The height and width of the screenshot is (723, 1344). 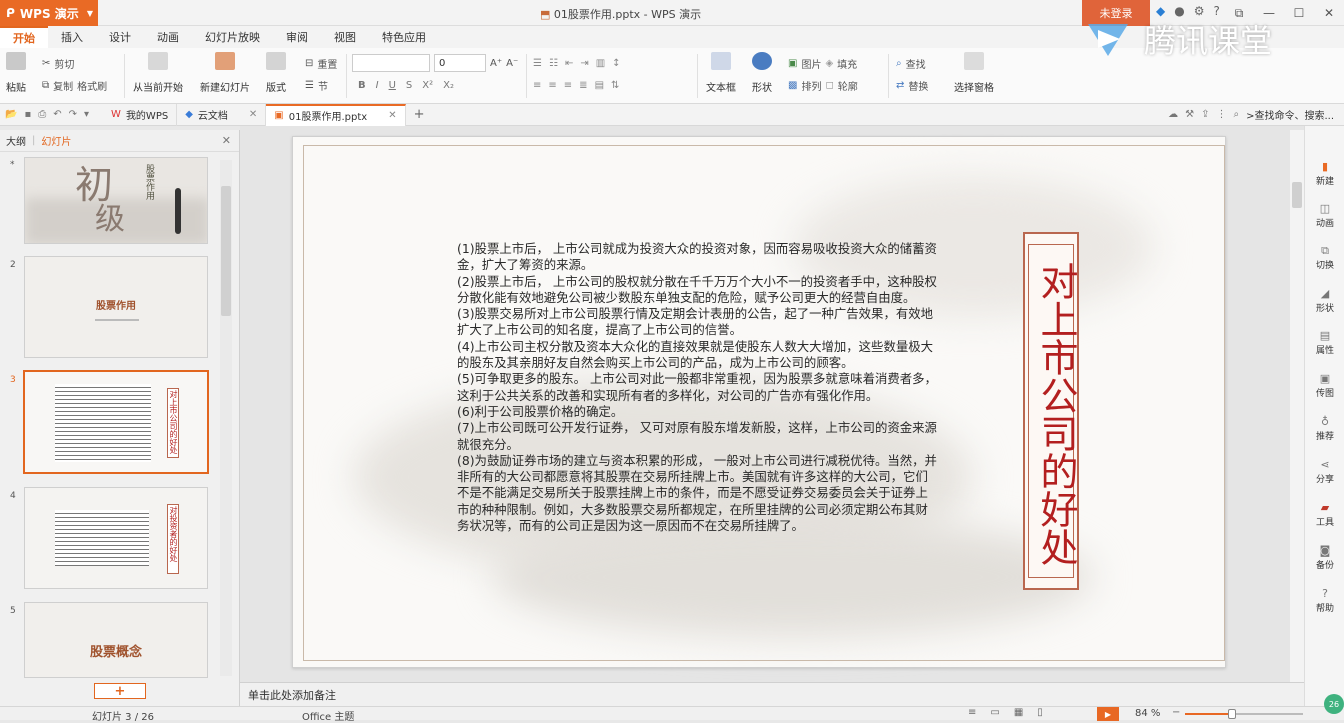 I want to click on sorter-view-icon: ▦, so click(x=1018, y=712).